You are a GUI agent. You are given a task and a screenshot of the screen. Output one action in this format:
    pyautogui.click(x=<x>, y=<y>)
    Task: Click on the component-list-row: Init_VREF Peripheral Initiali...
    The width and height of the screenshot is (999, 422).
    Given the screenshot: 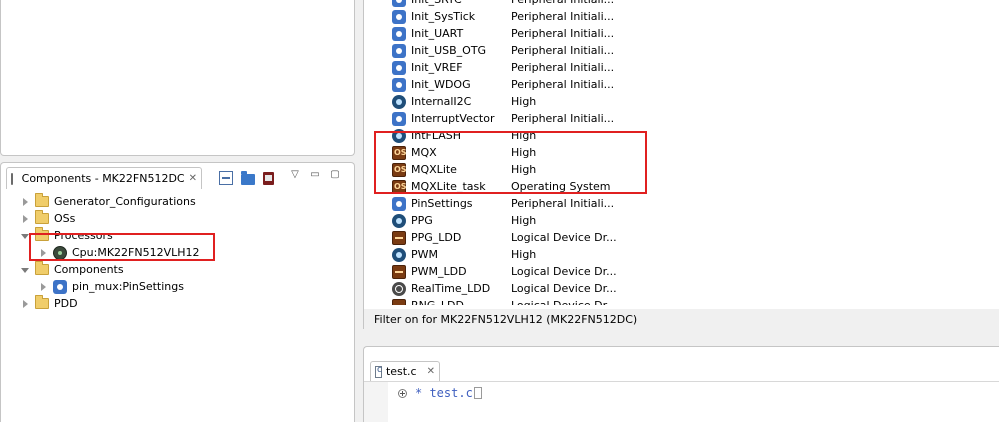 What is the action you would take?
    pyautogui.click(x=681, y=67)
    